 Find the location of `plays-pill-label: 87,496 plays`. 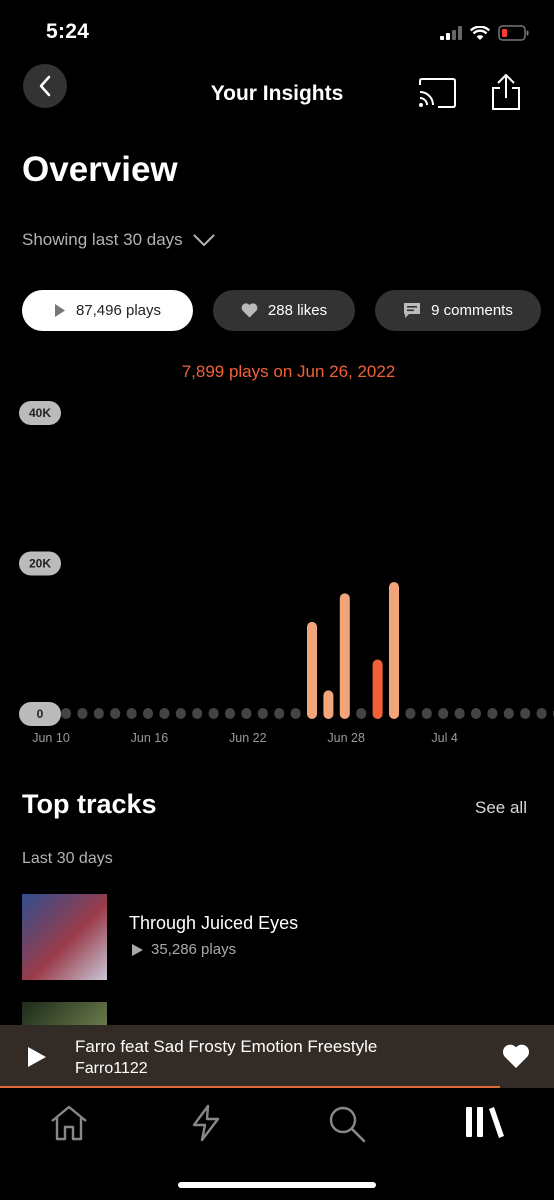

plays-pill-label: 87,496 plays is located at coordinates (118, 310).